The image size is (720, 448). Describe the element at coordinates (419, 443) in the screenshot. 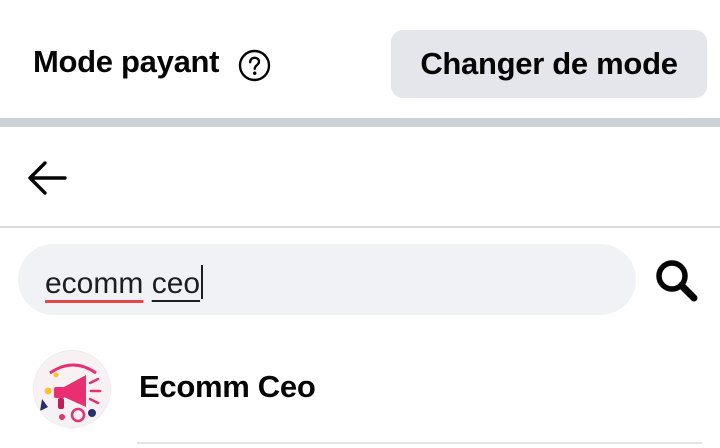

I see `list-divider` at that location.